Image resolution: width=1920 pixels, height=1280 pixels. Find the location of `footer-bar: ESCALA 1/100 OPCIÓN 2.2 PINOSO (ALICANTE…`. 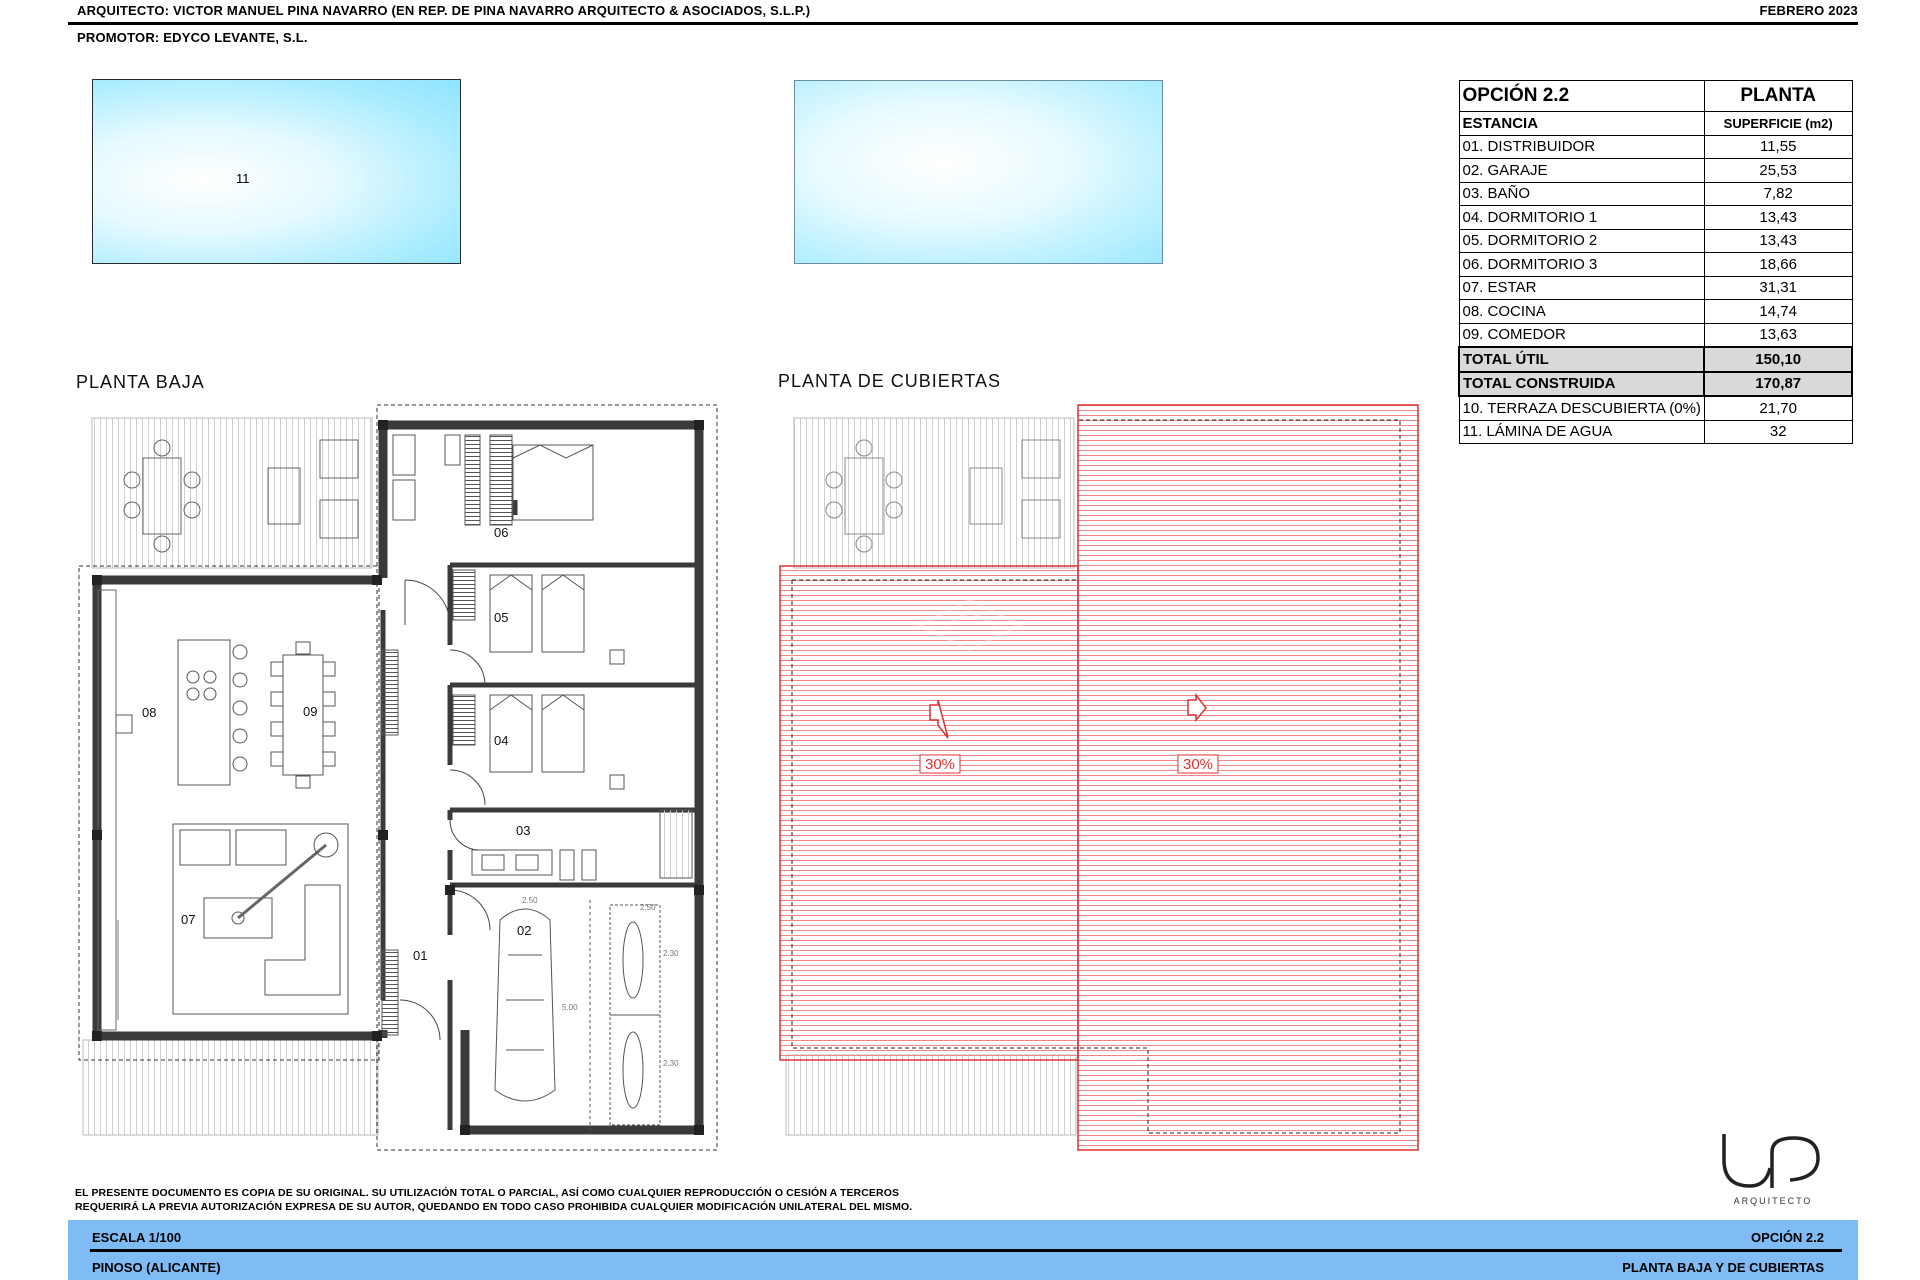

footer-bar: ESCALA 1/100 OPCIÓN 2.2 PINOSO (ALICANTE… is located at coordinates (963, 1250).